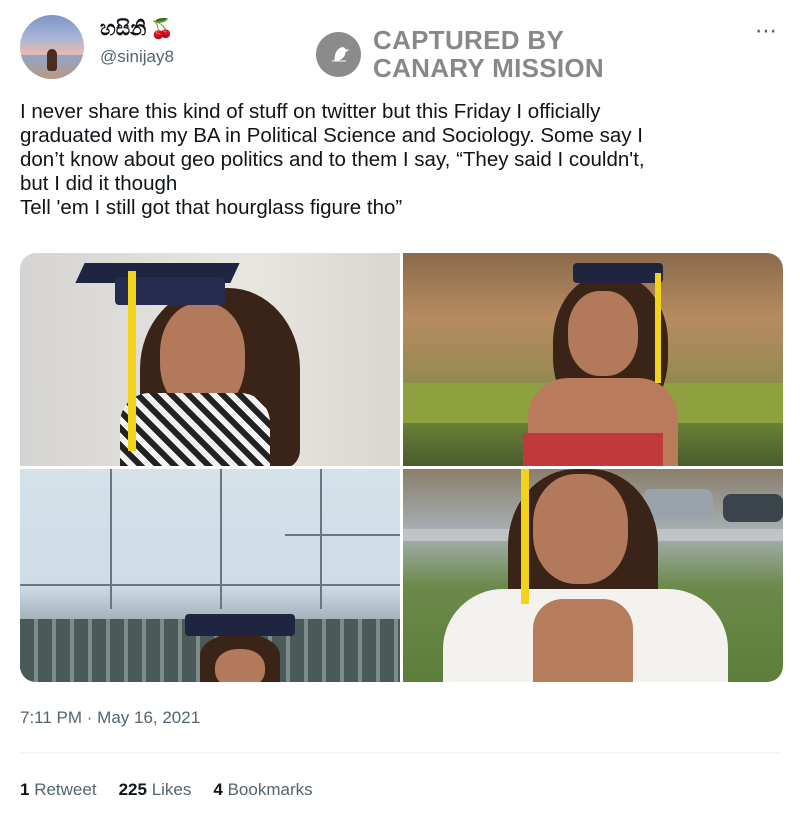 This screenshot has width=800, height=825. What do you see at coordinates (593, 449) in the screenshot?
I see `dress-shape` at bounding box center [593, 449].